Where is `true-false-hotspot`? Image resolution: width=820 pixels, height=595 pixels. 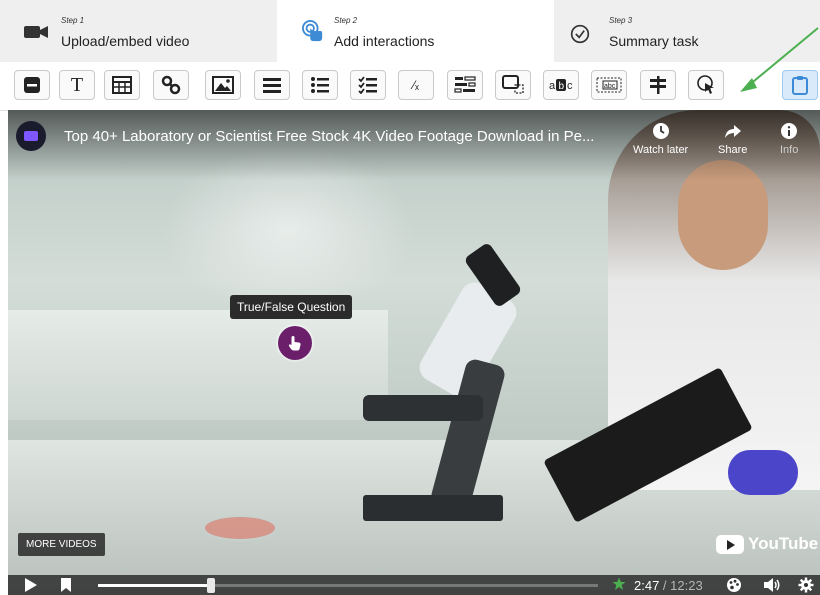
true-false-hotspot is located at coordinates (295, 343).